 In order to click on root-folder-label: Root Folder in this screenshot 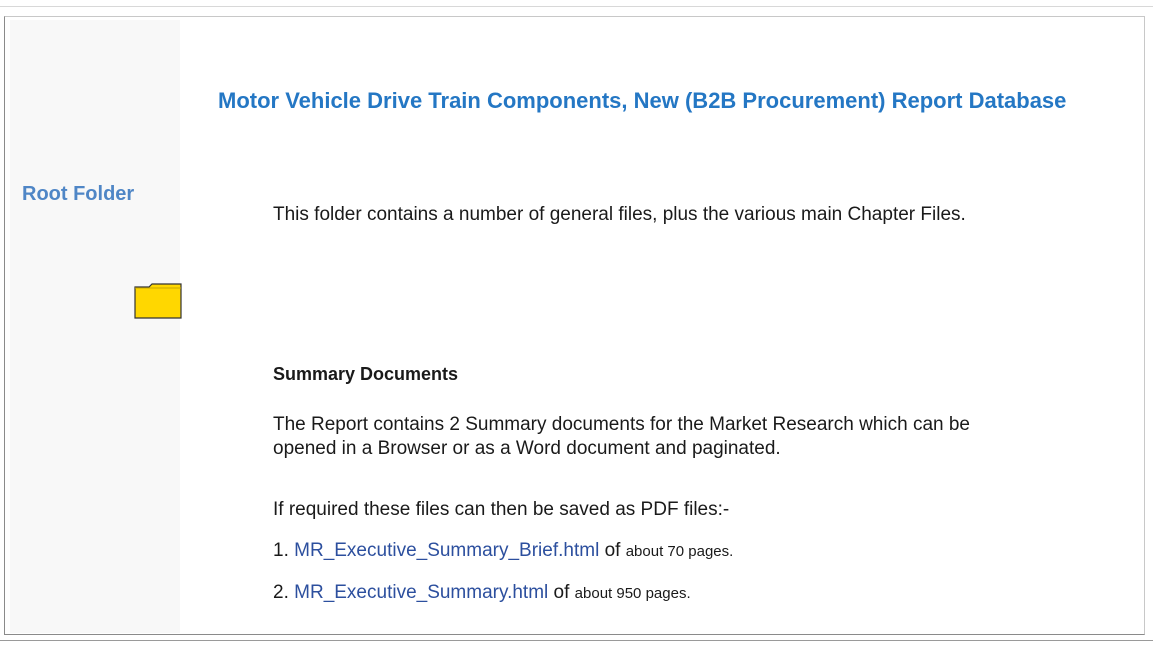, I will do `click(78, 194)`.